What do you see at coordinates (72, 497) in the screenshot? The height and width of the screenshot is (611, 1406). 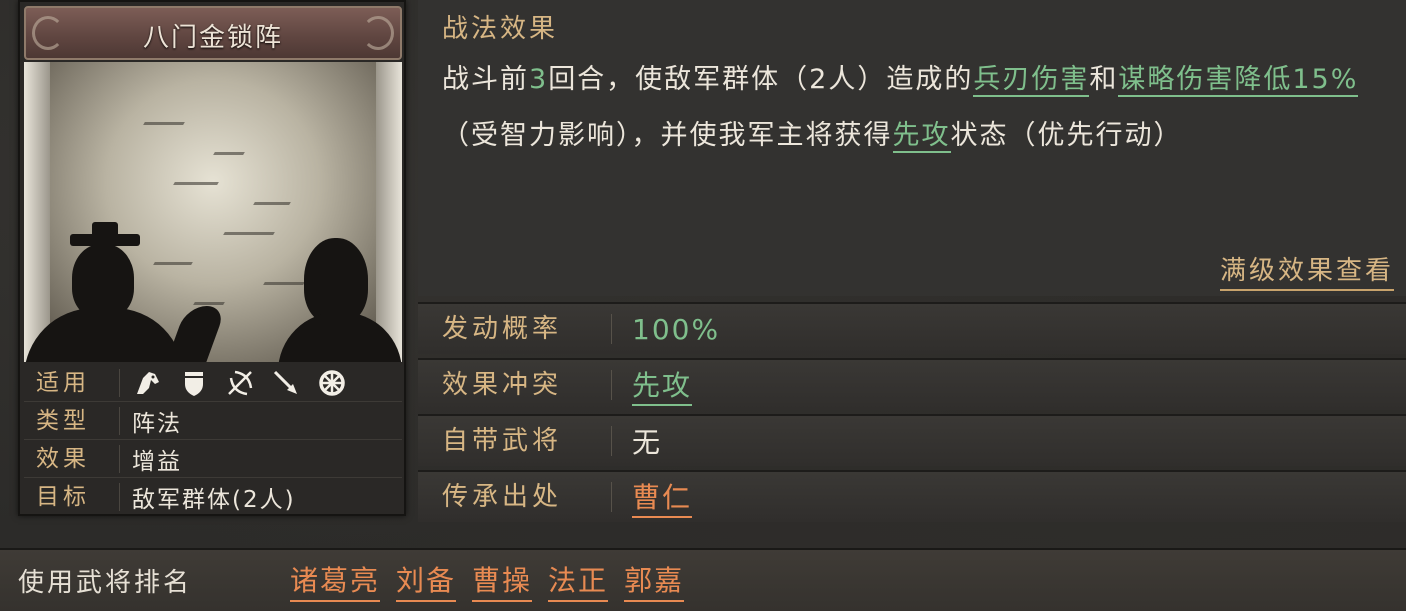 I see `property-key: 目标` at bounding box center [72, 497].